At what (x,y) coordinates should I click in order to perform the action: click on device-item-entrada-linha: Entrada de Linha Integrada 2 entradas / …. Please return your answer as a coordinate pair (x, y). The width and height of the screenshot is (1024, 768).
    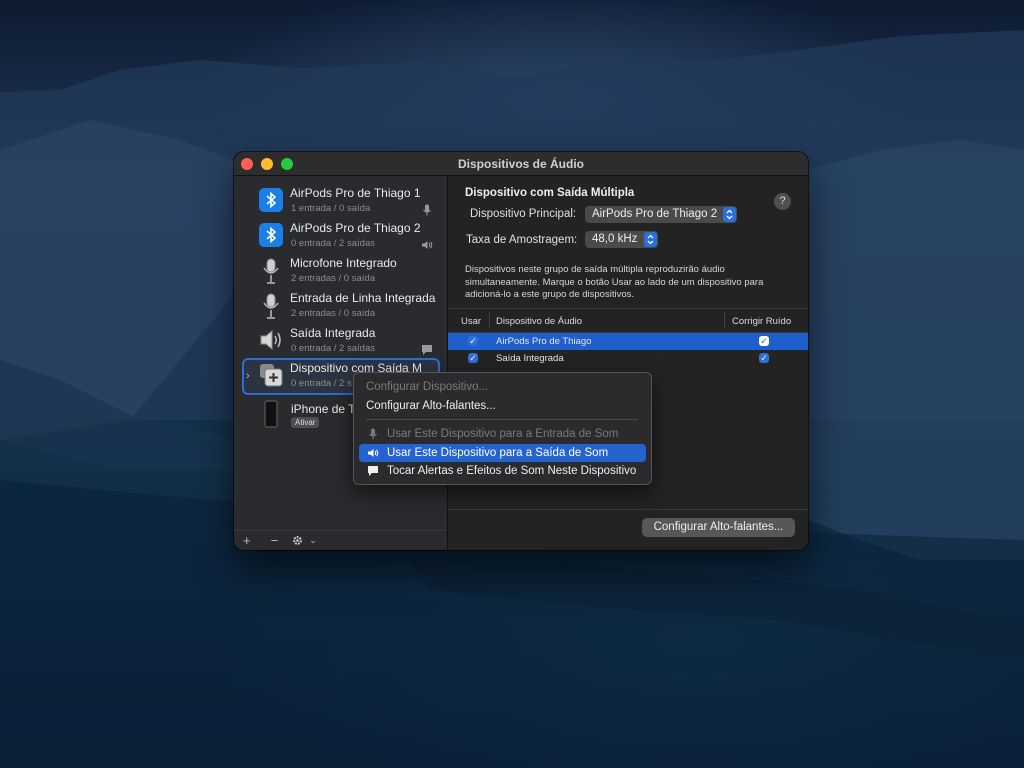
    Looking at the image, I should click on (340, 306).